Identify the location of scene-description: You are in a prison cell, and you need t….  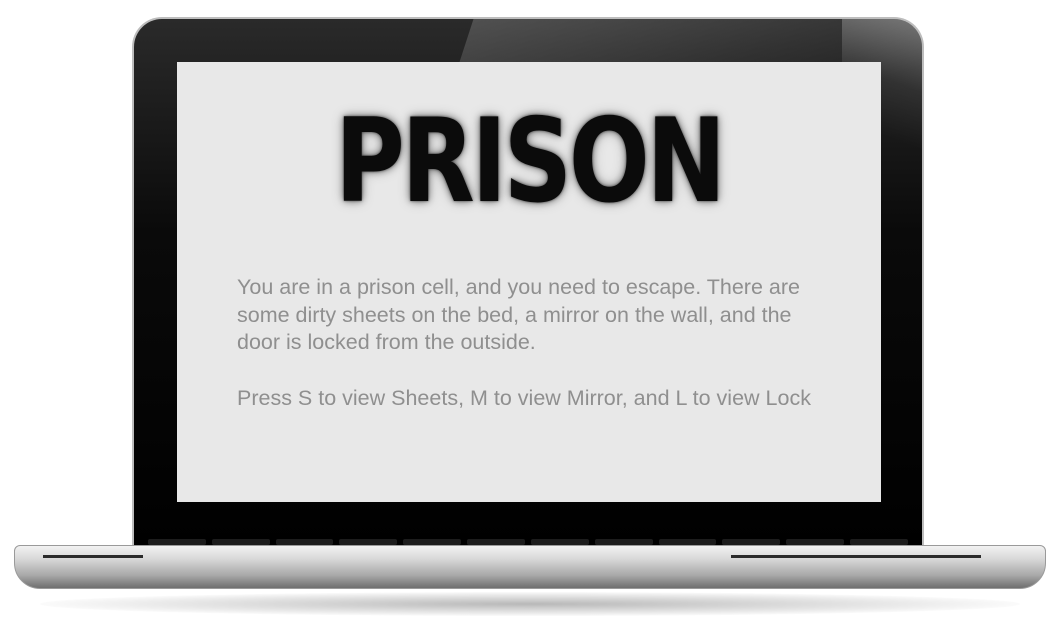
(518, 314).